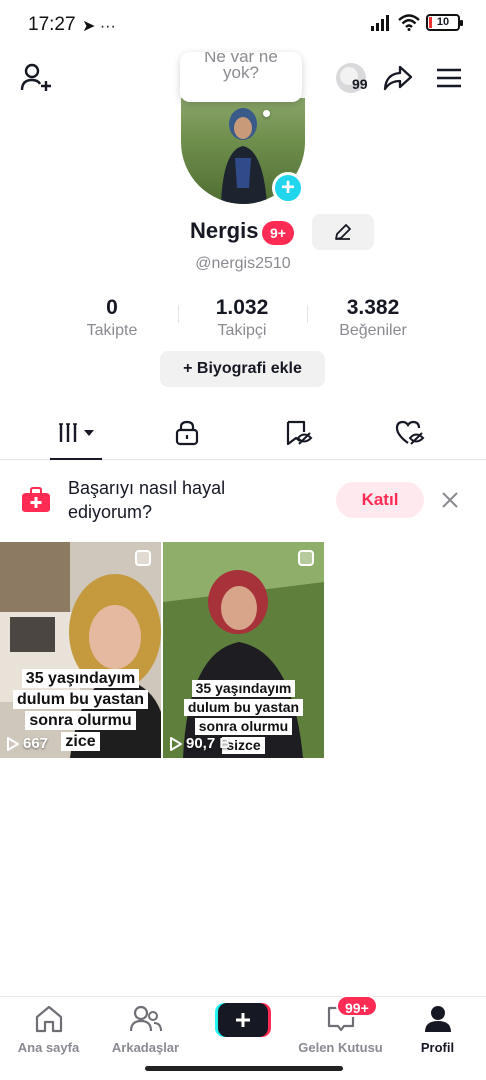 This screenshot has height=1080, width=486. I want to click on view-count: 667, so click(27, 743).